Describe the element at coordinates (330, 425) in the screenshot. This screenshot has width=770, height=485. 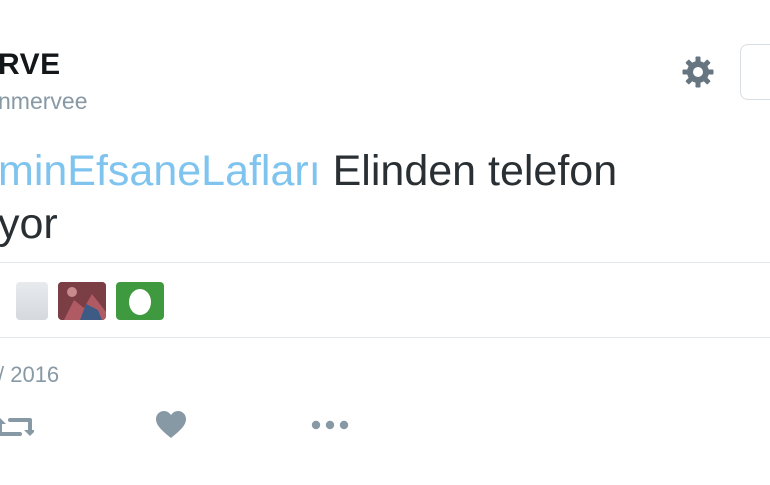
I see `more-icon` at that location.